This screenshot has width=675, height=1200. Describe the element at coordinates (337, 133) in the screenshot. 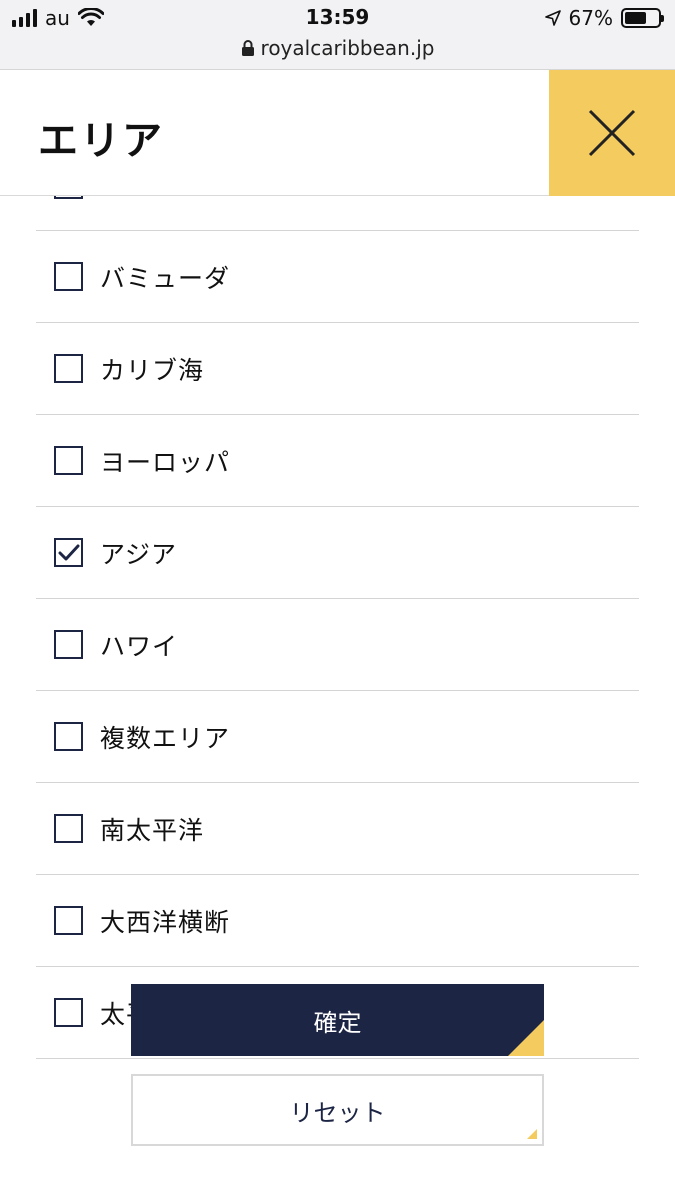

I see `modal-header: エリア` at that location.